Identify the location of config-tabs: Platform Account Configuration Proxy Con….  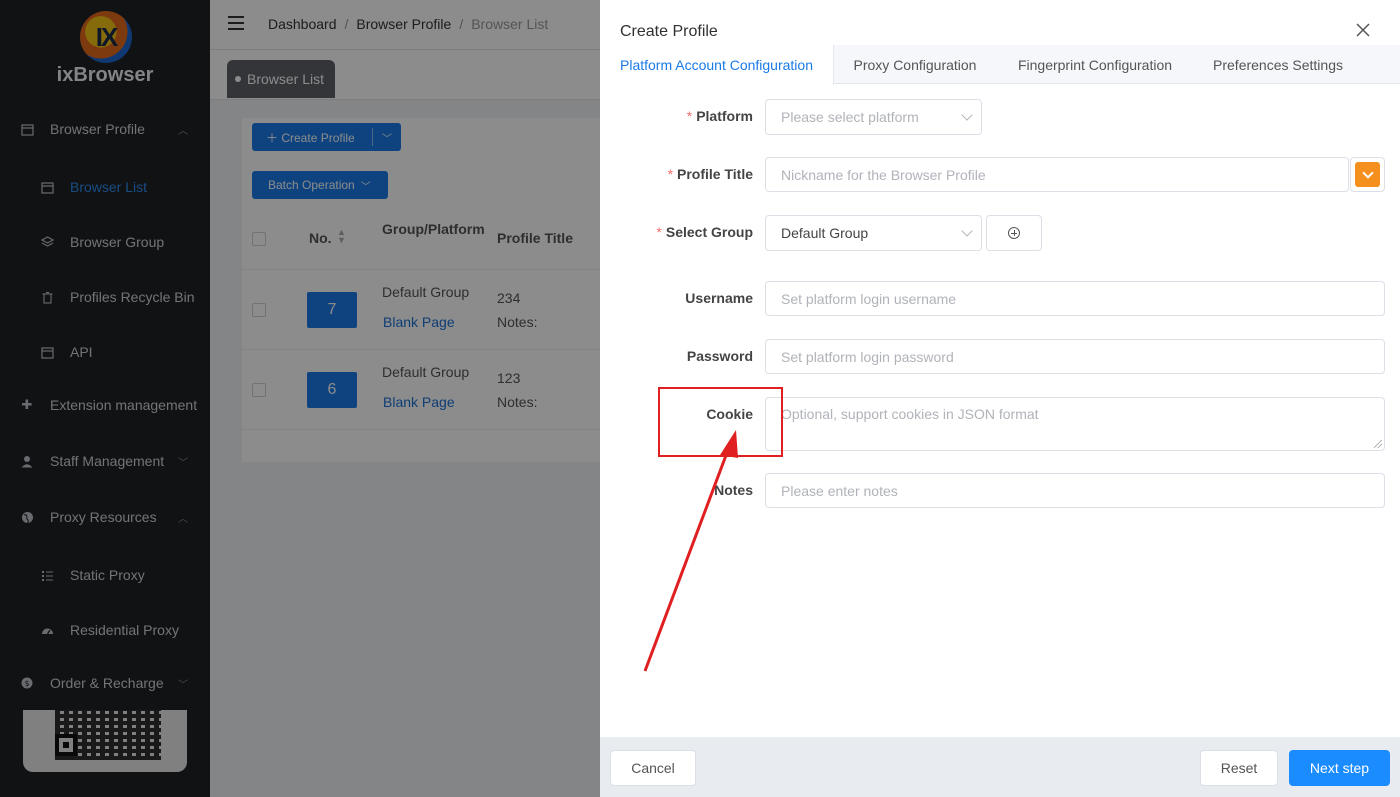
(1000, 65).